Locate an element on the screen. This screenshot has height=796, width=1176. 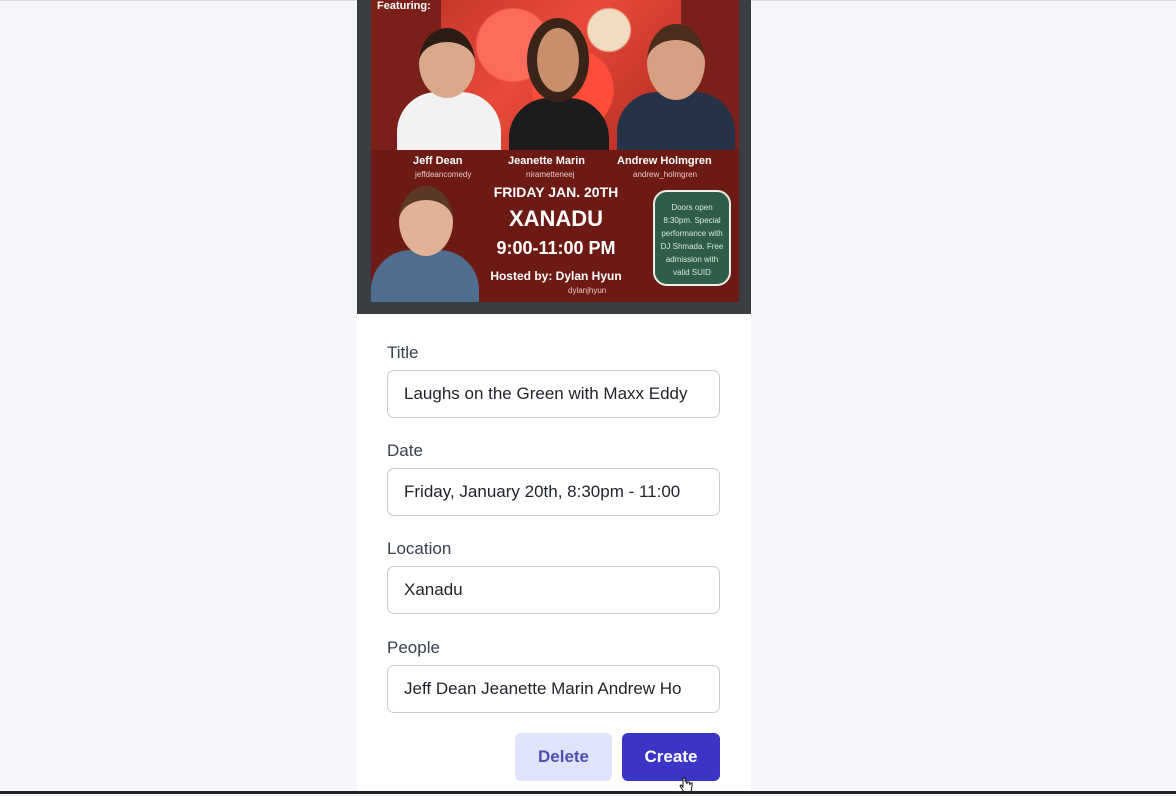
title-label: Title is located at coordinates (403, 352).